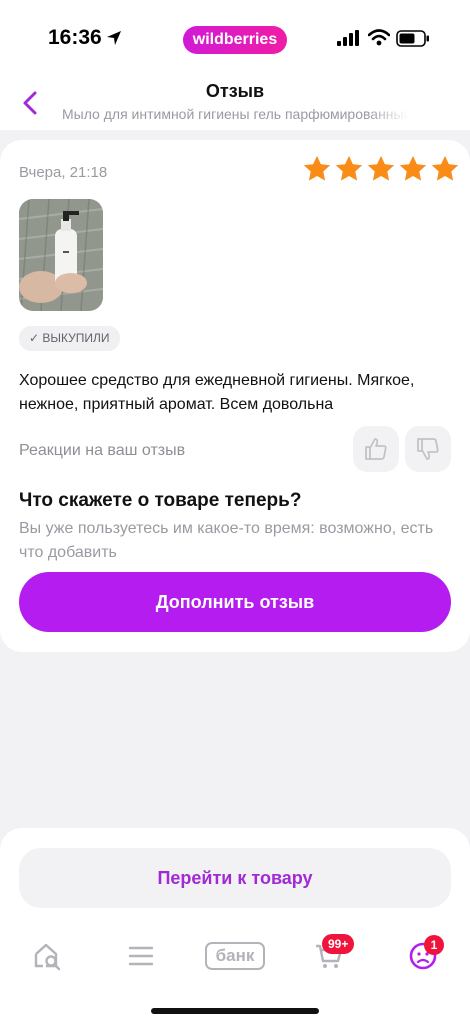  I want to click on dislike-button, so click(428, 449).